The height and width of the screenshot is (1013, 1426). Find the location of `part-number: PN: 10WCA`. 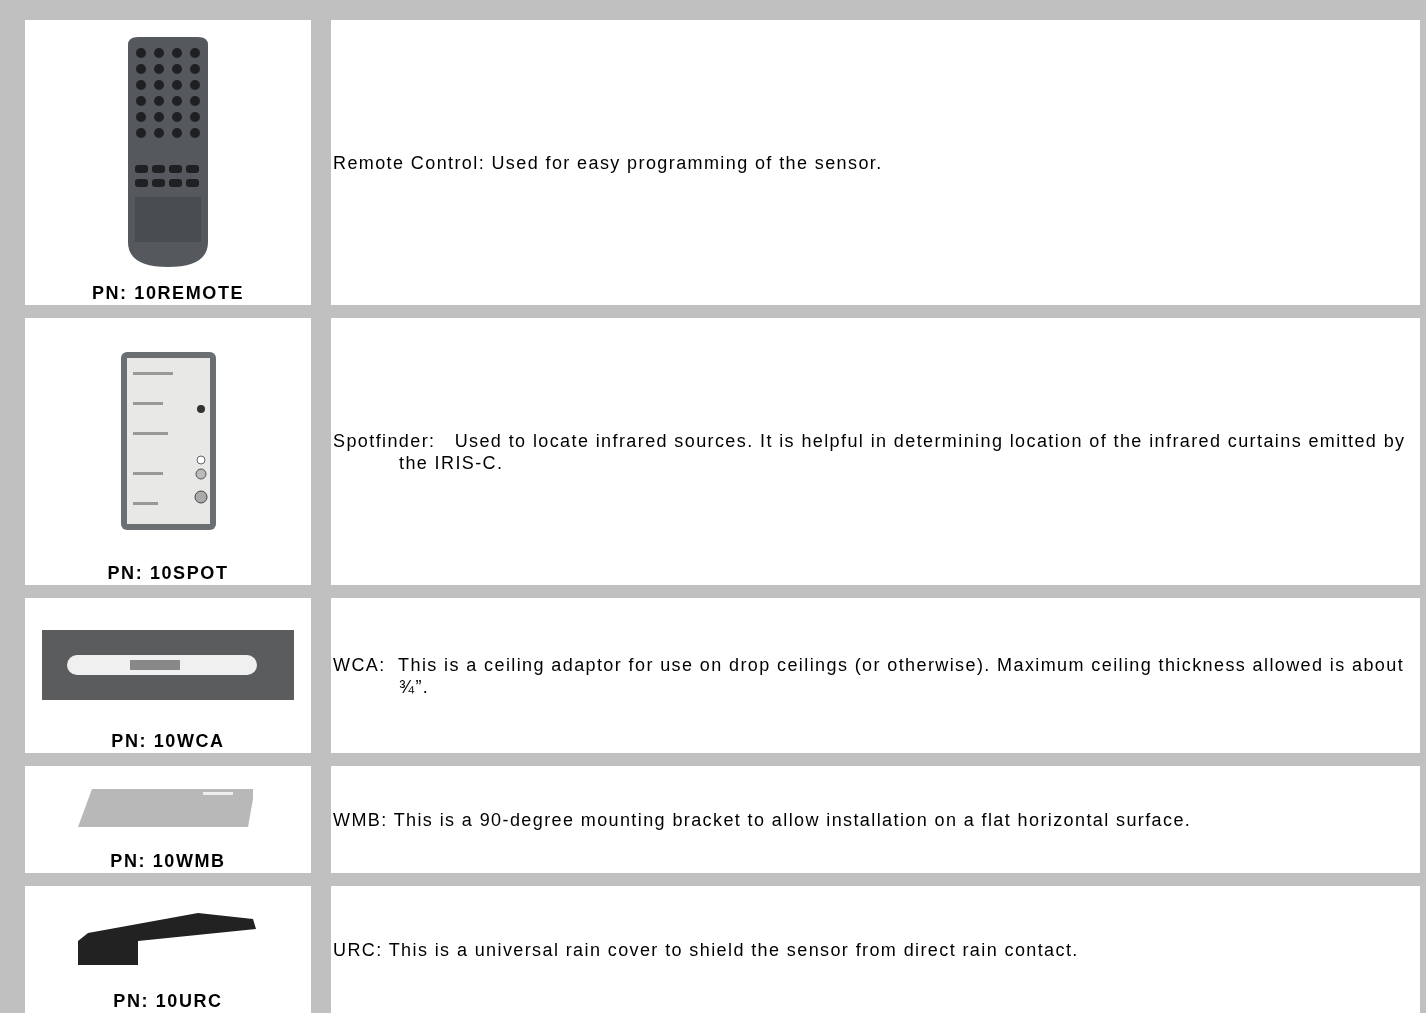

part-number: PN: 10WCA is located at coordinates (168, 741).